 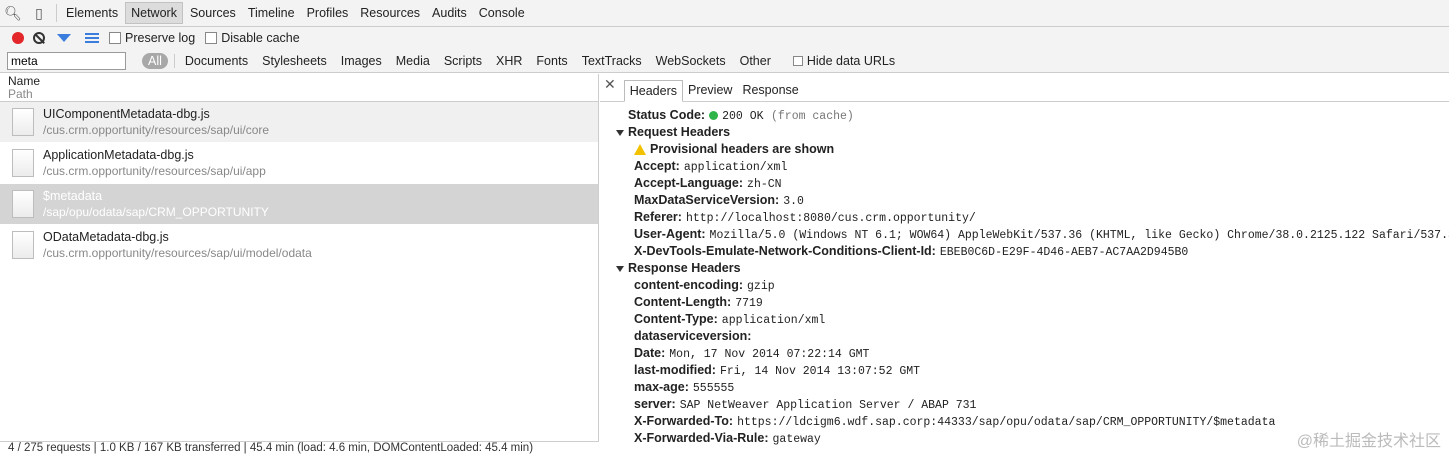 What do you see at coordinates (658, 217) in the screenshot?
I see `header-key: Referer:` at bounding box center [658, 217].